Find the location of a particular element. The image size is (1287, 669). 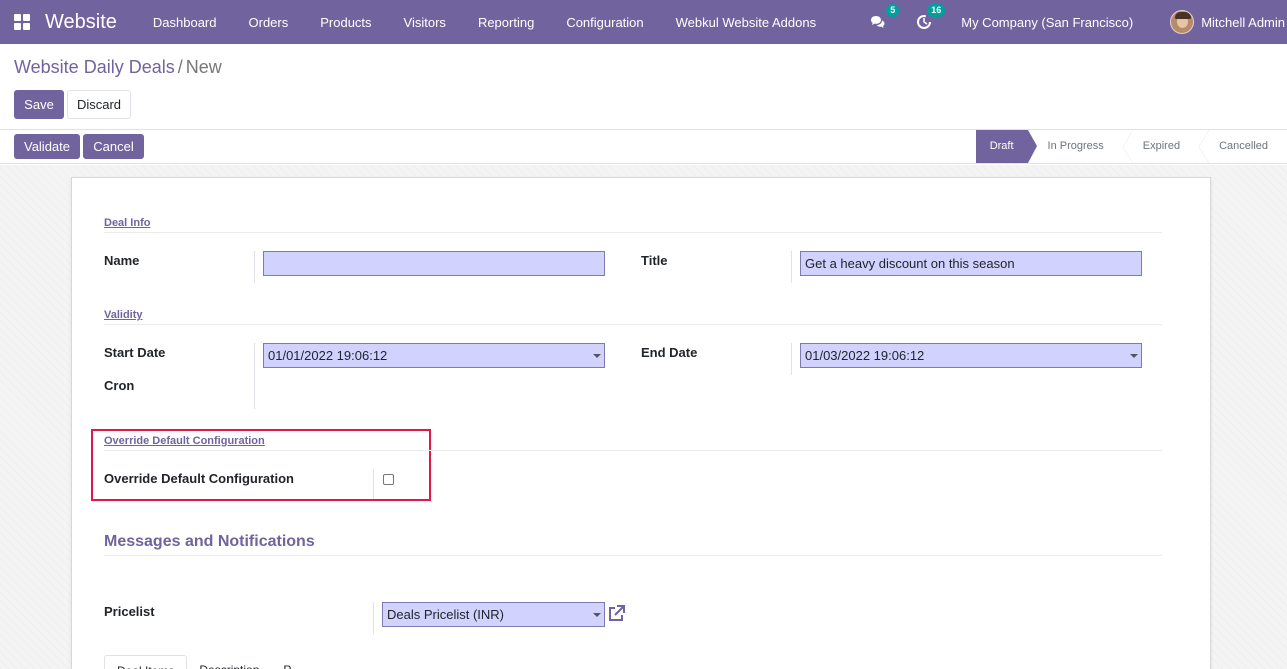

title-input: Get a heavy discount on this season is located at coordinates (971, 263).